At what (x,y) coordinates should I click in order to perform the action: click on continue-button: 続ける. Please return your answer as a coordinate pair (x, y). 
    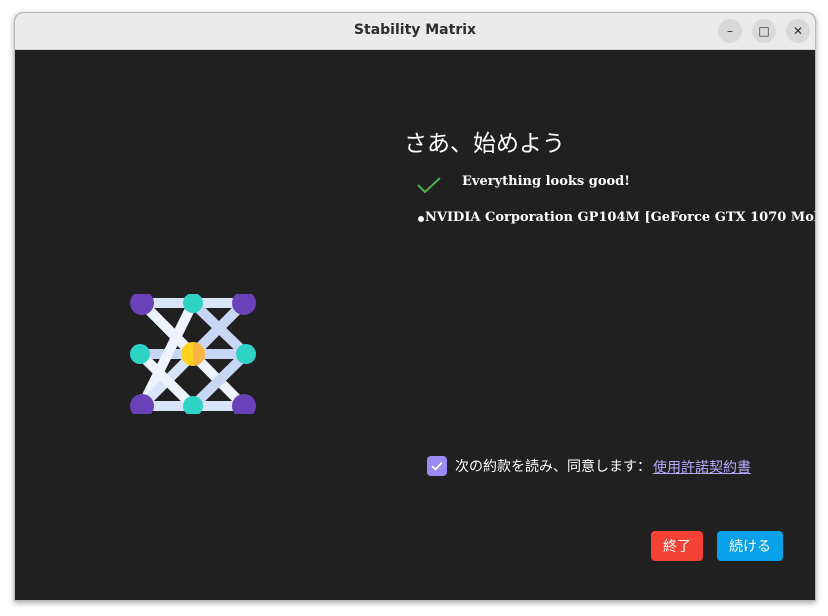
    Looking at the image, I should click on (750, 546).